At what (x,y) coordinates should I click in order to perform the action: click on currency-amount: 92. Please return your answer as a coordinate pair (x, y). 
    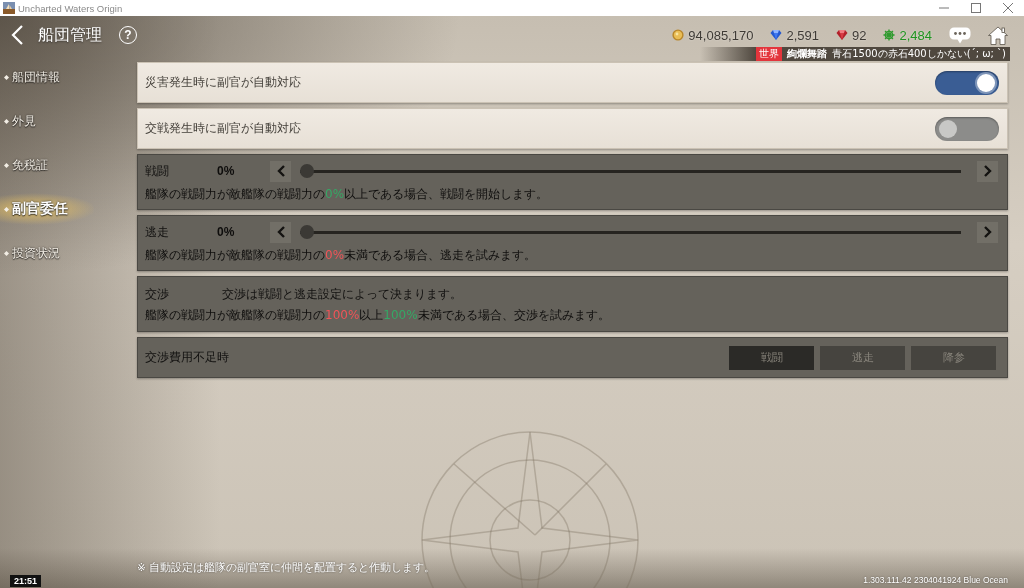
    Looking at the image, I should click on (859, 35).